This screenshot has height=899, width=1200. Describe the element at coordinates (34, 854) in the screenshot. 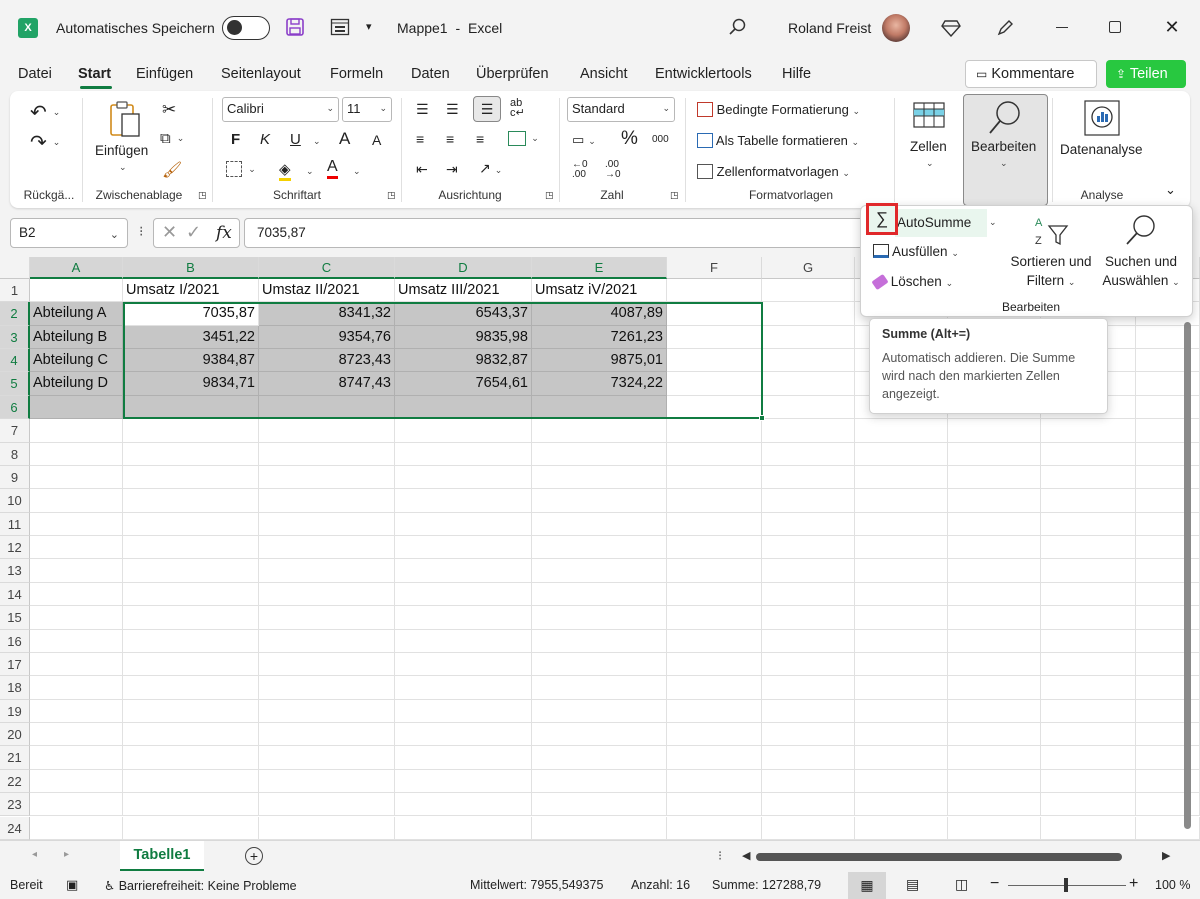

I see `scroll-tabs-left-icon: ◂` at that location.